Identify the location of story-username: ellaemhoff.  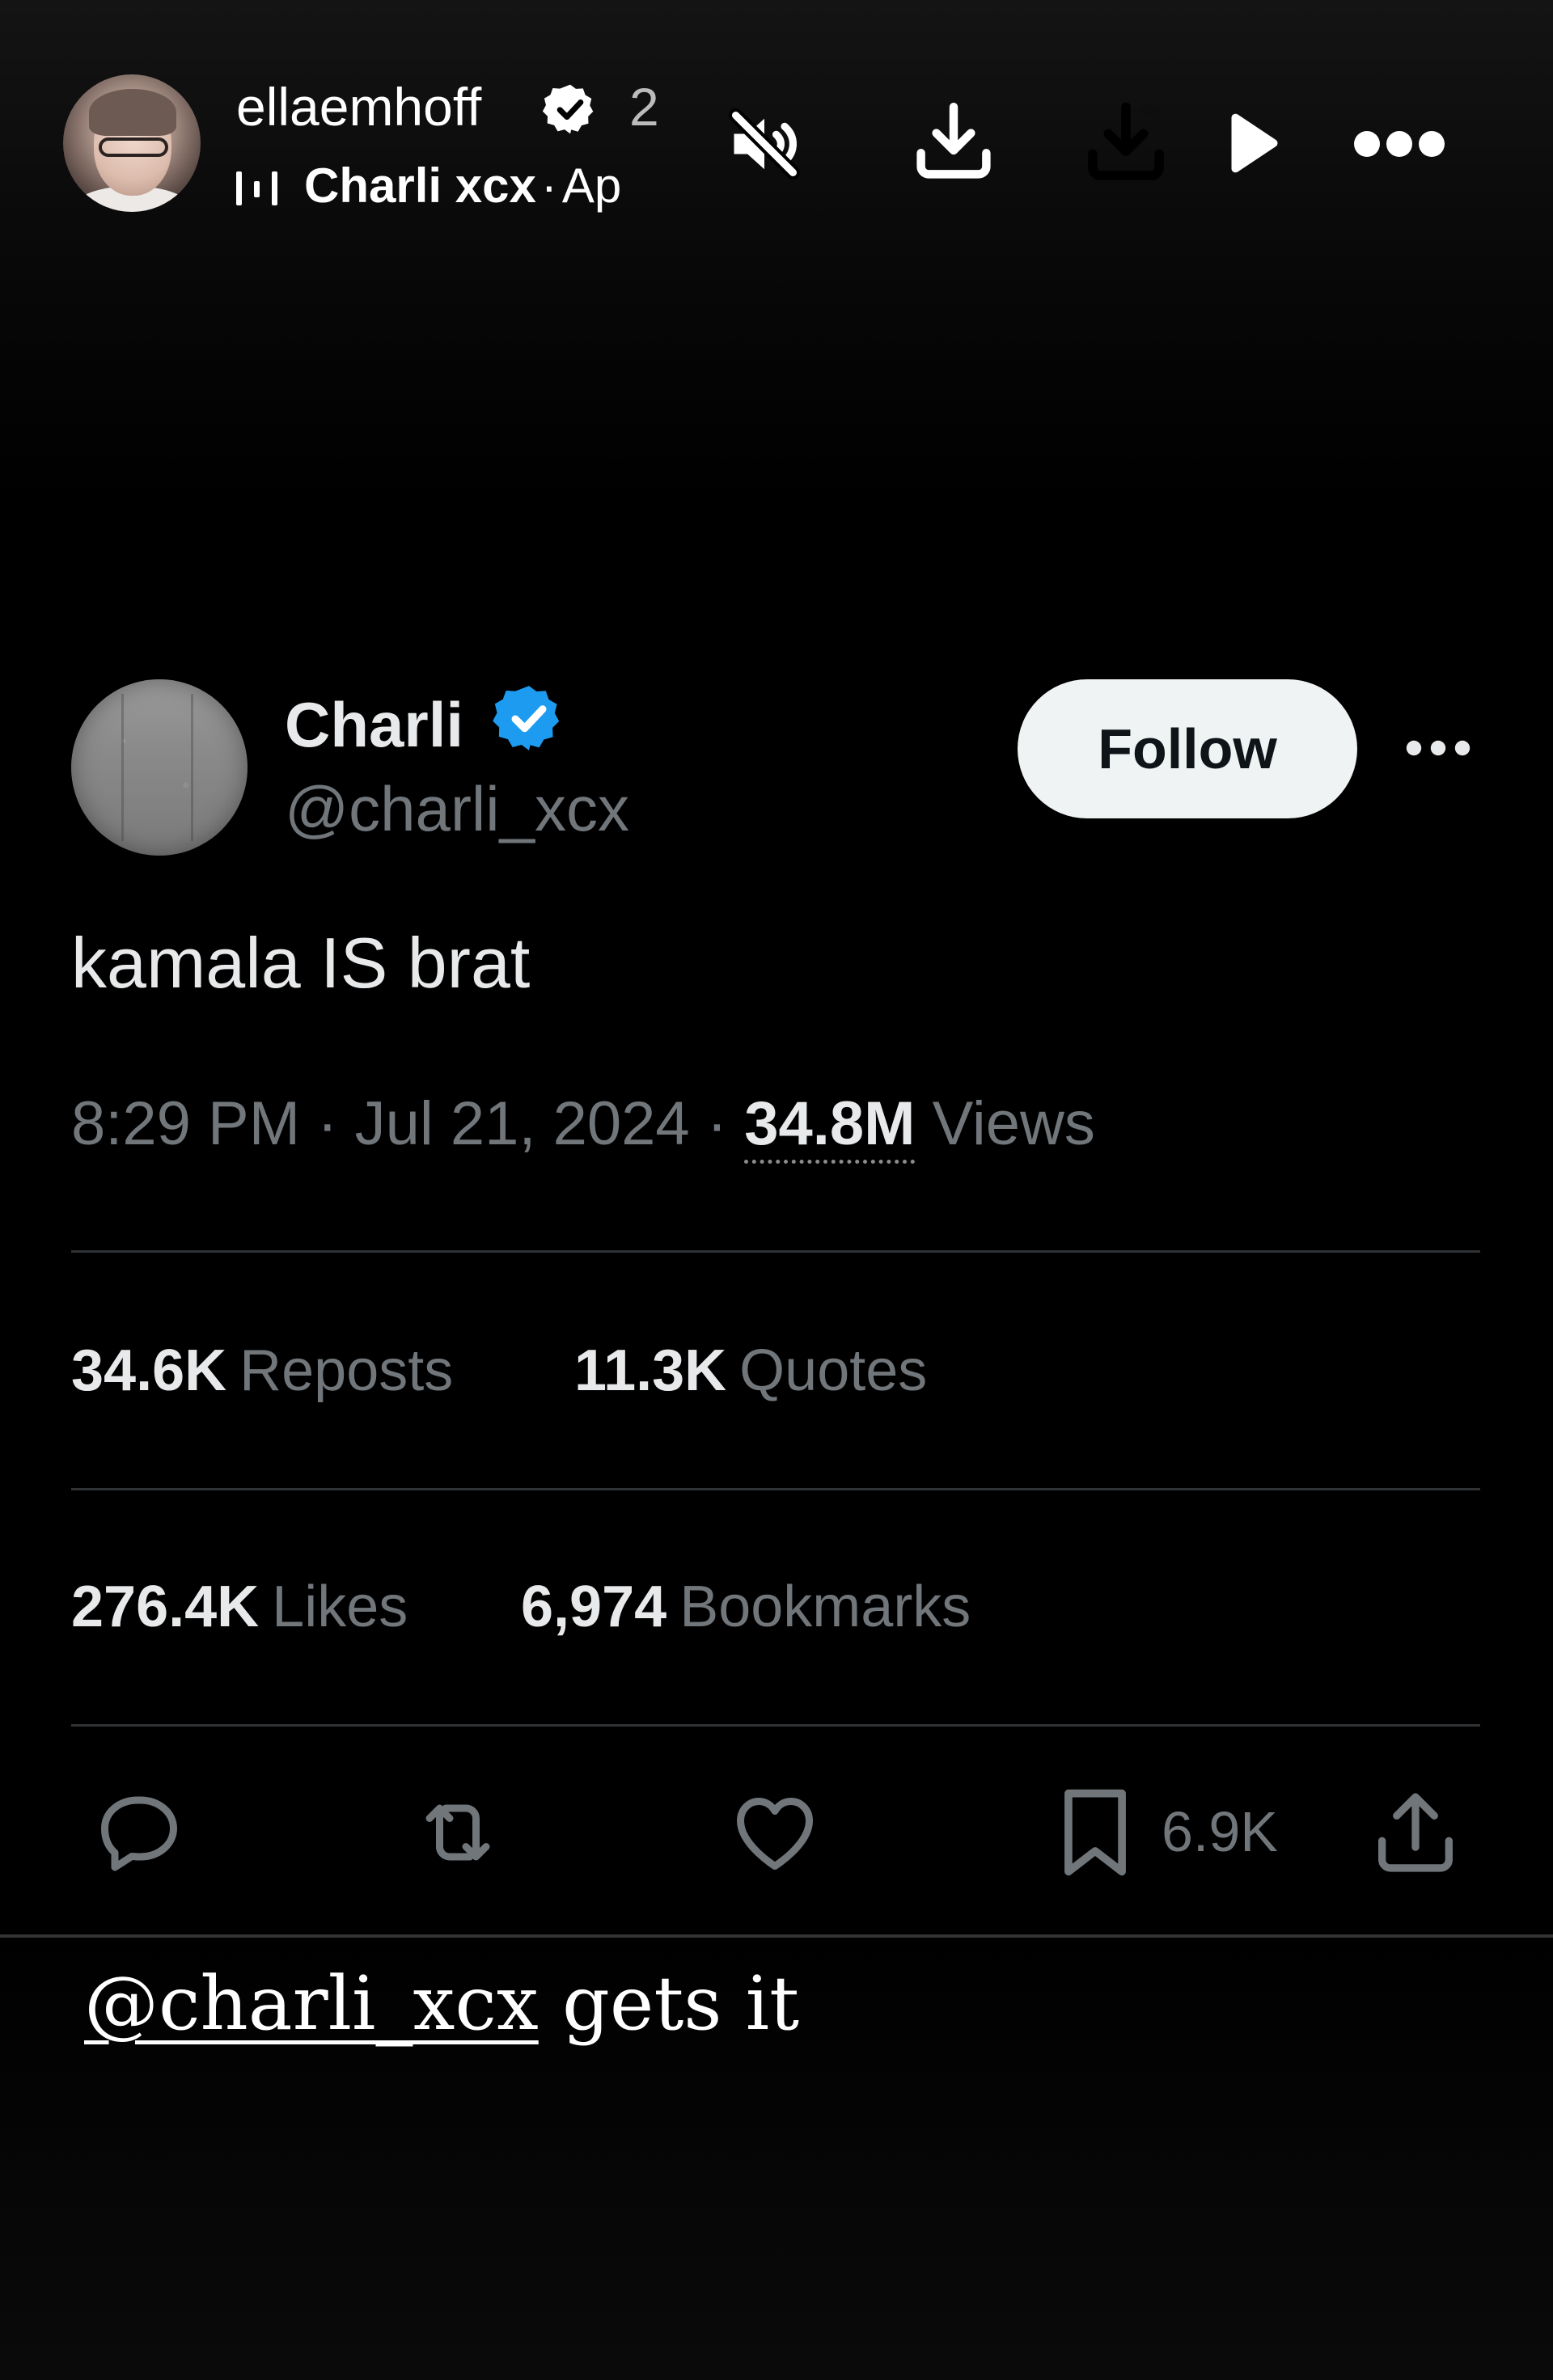
(358, 107).